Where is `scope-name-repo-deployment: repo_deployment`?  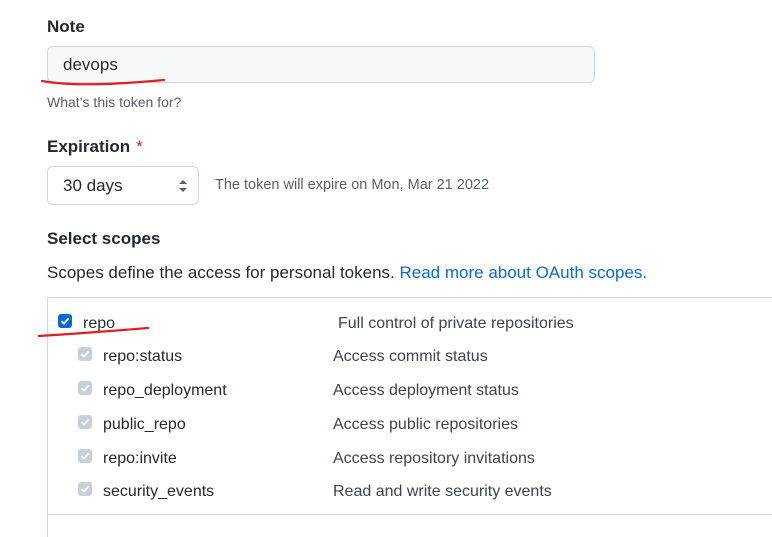 scope-name-repo-deployment: repo_deployment is located at coordinates (165, 390).